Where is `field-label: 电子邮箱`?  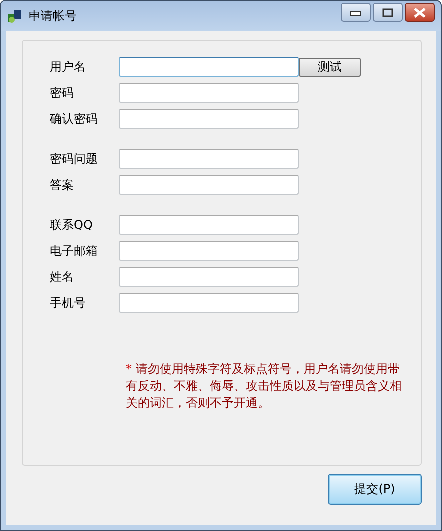 field-label: 电子邮箱 is located at coordinates (74, 251).